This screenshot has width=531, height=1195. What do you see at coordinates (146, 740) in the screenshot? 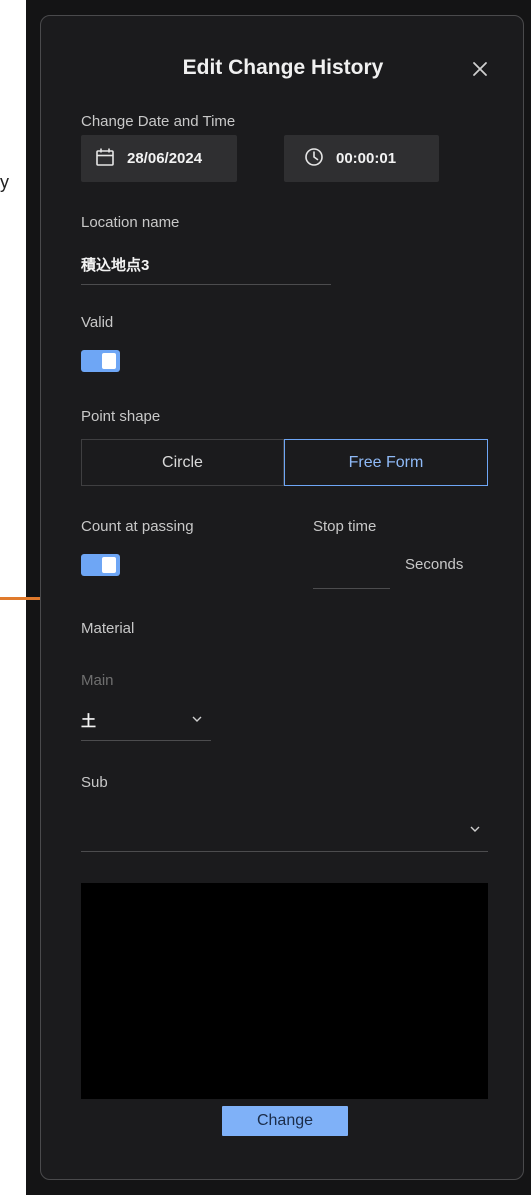
I see `material-main-underline` at bounding box center [146, 740].